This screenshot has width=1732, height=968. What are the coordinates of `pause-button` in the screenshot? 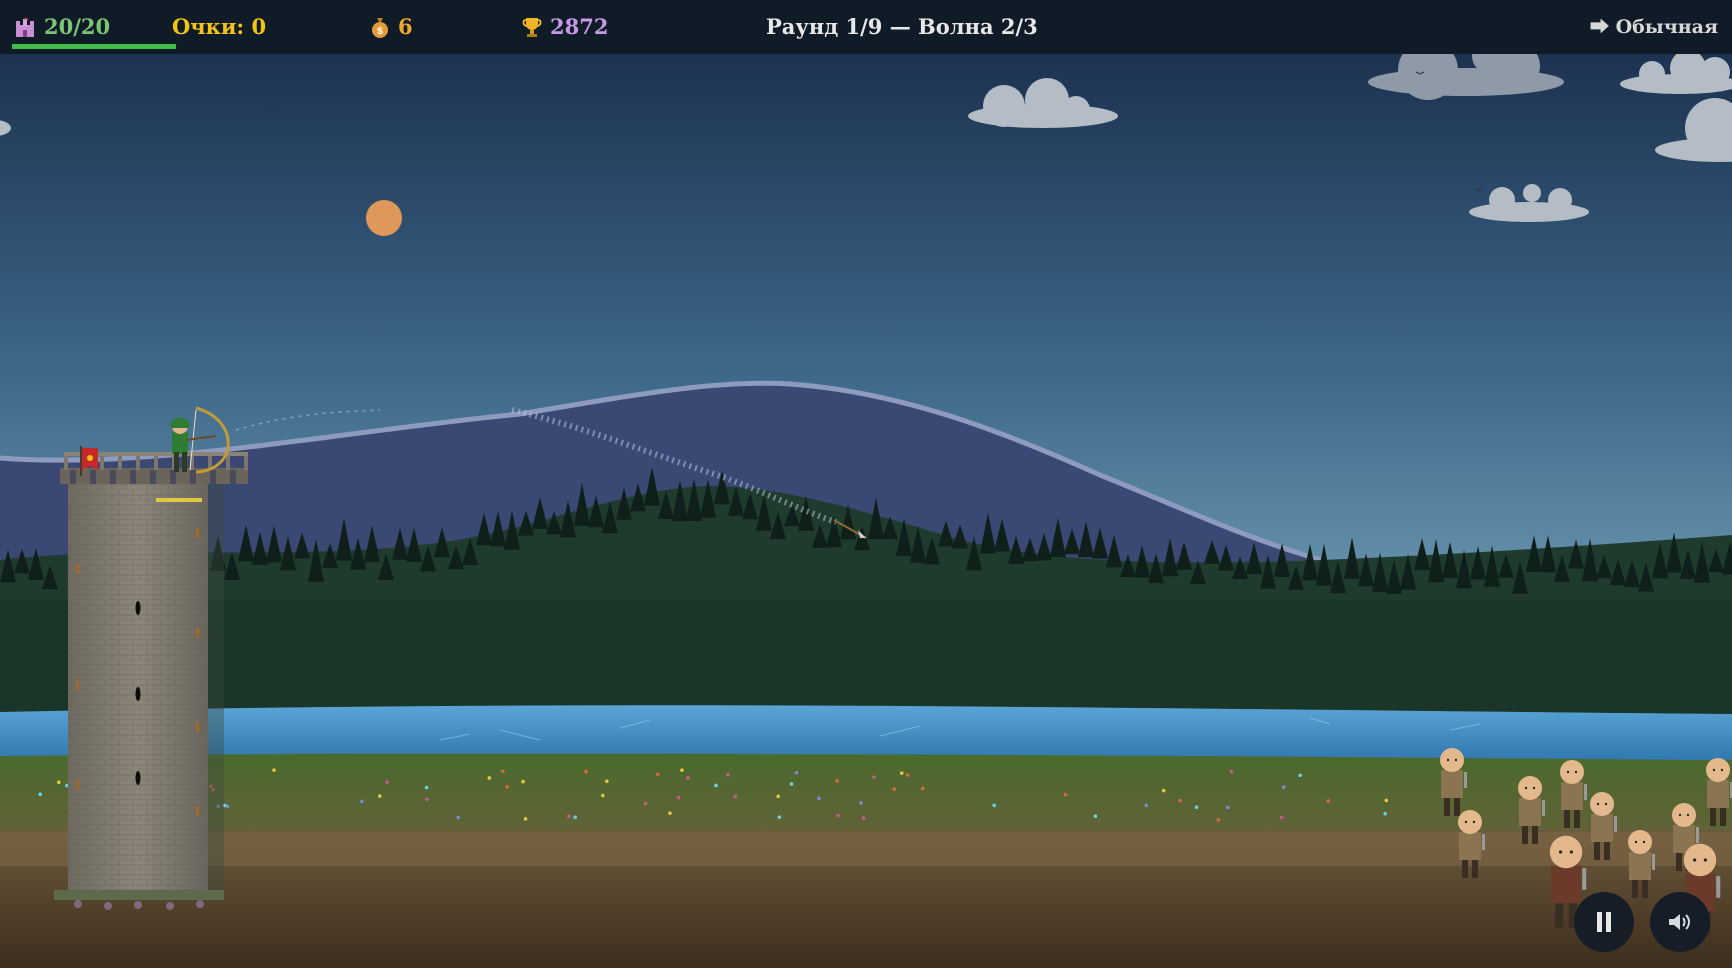 It's located at (1604, 922).